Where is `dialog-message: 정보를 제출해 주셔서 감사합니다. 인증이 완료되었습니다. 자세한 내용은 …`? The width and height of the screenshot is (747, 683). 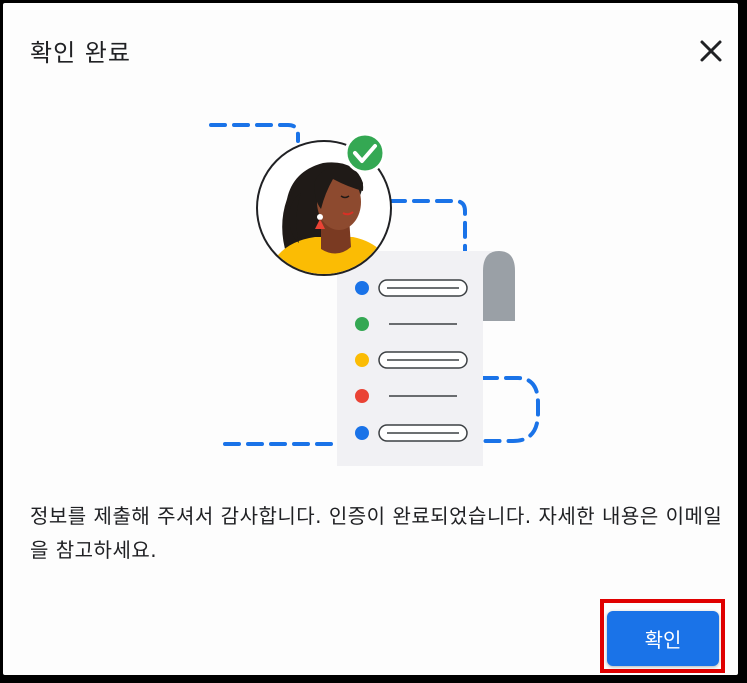
dialog-message: 정보를 제출해 주셔서 감사합니다. 인증이 완료되었습니다. 자세한 내용은 … is located at coordinates (376, 533).